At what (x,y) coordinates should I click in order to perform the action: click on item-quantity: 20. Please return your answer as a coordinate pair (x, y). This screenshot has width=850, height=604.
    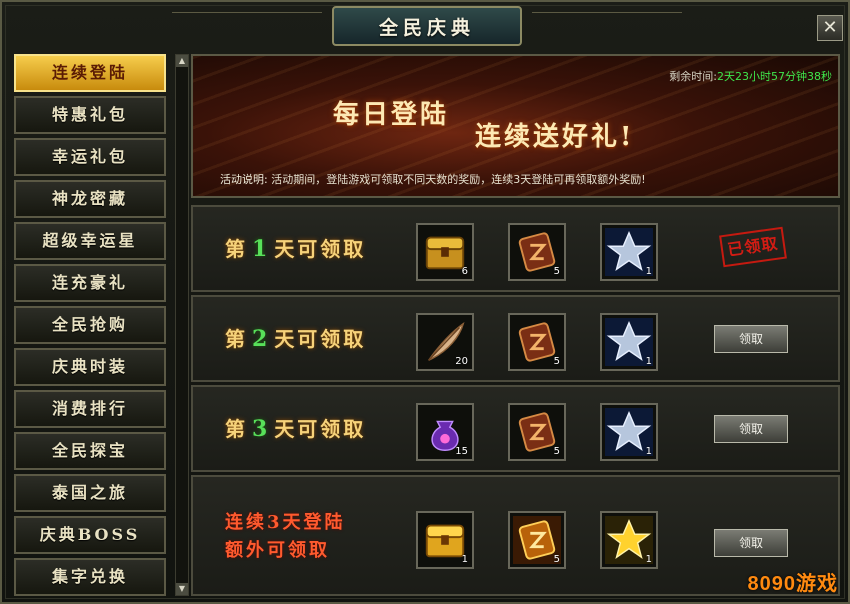
    Looking at the image, I should click on (461, 361).